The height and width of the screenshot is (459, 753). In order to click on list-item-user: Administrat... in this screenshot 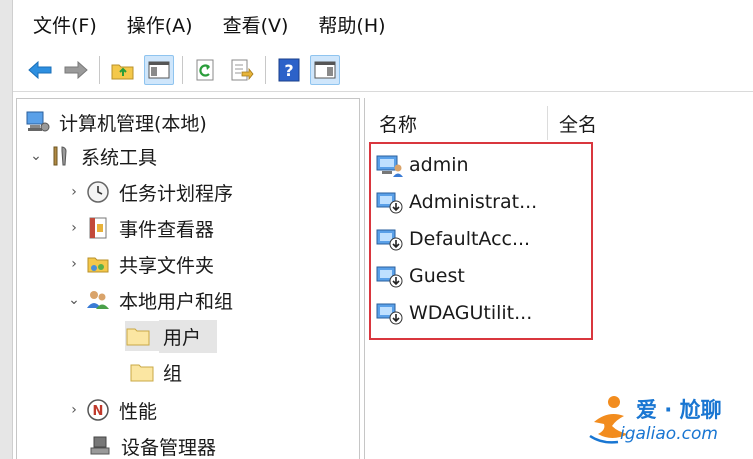, I will do `click(456, 202)`.